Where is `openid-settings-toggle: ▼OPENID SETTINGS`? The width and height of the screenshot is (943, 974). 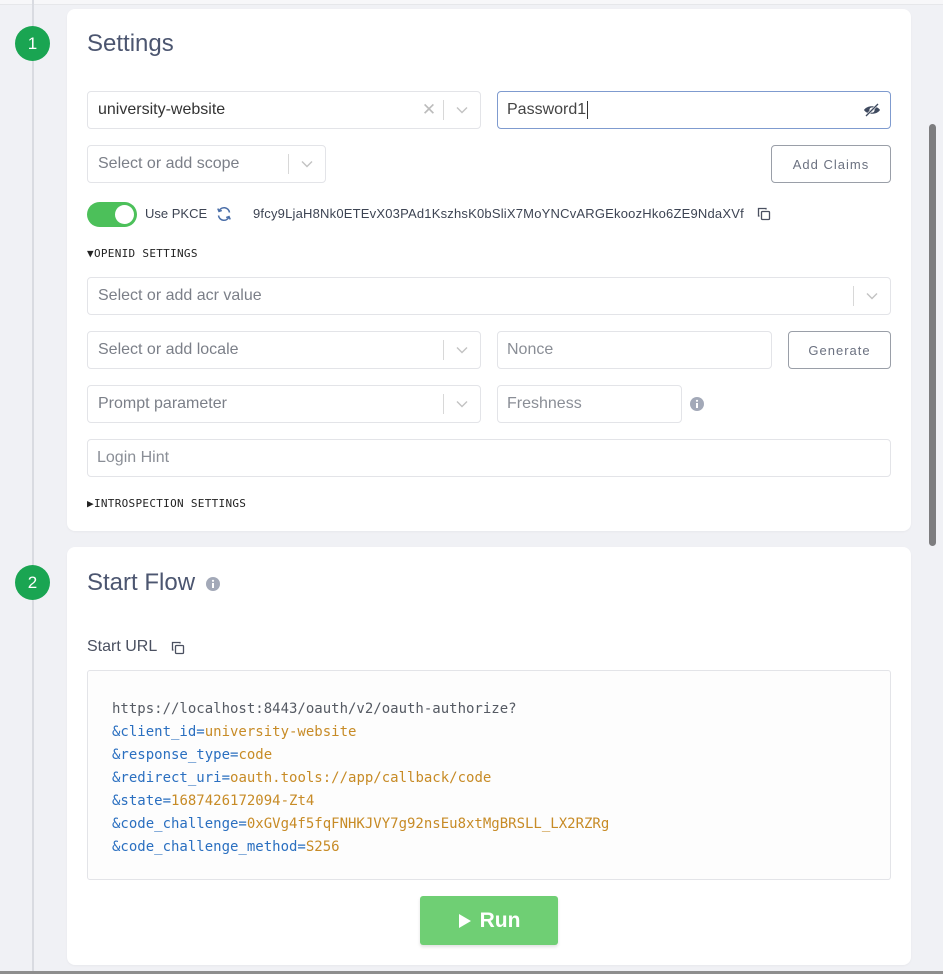 openid-settings-toggle: ▼OPENID SETTINGS is located at coordinates (142, 253).